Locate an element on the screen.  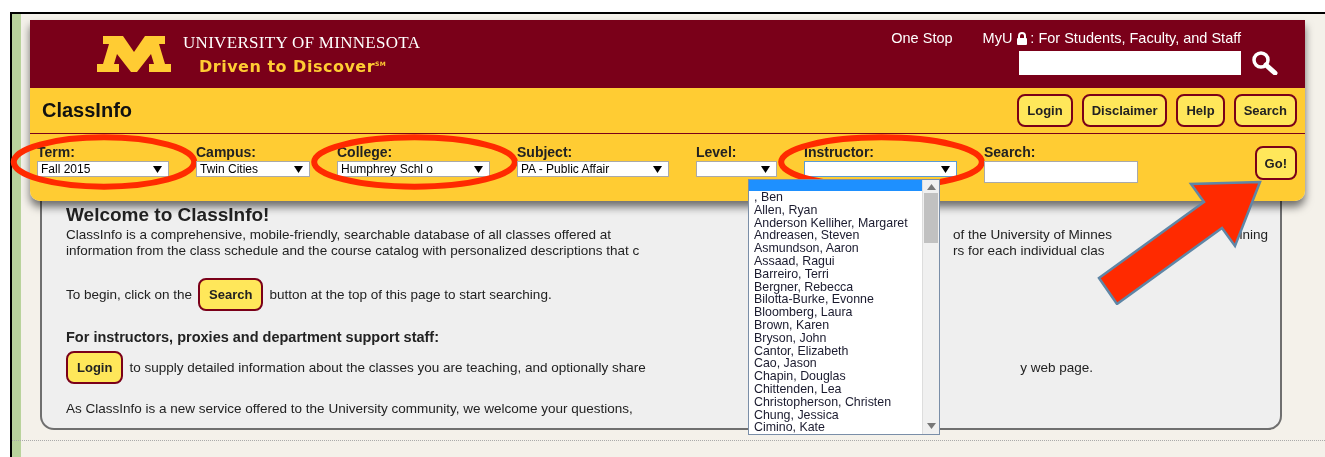
dropdown-option: Chittenden, Lea is located at coordinates (835, 389).